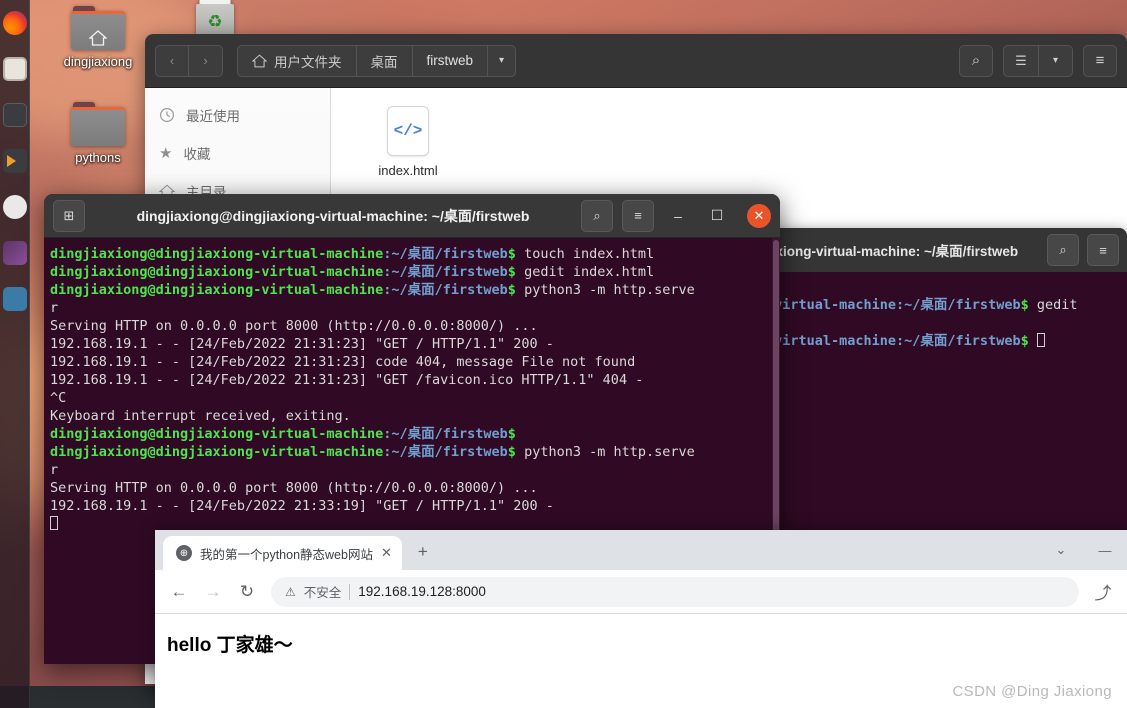  Describe the element at coordinates (636, 61) in the screenshot. I see `file-manager-headerbar: ‹ › 用户文件夹 桌面 firstweb ▾ ⌕ ☰ ▾ ≡` at that location.